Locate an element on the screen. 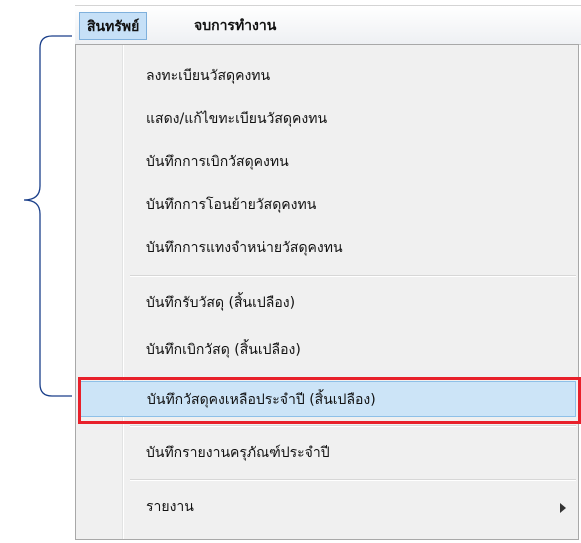 This screenshot has height=543, width=581. chevron-right-icon is located at coordinates (563, 508).